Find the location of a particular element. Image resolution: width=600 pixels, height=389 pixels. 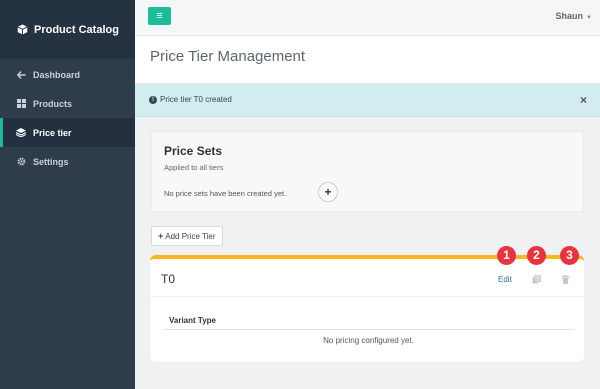

add-price-set-button: + is located at coordinates (328, 192).